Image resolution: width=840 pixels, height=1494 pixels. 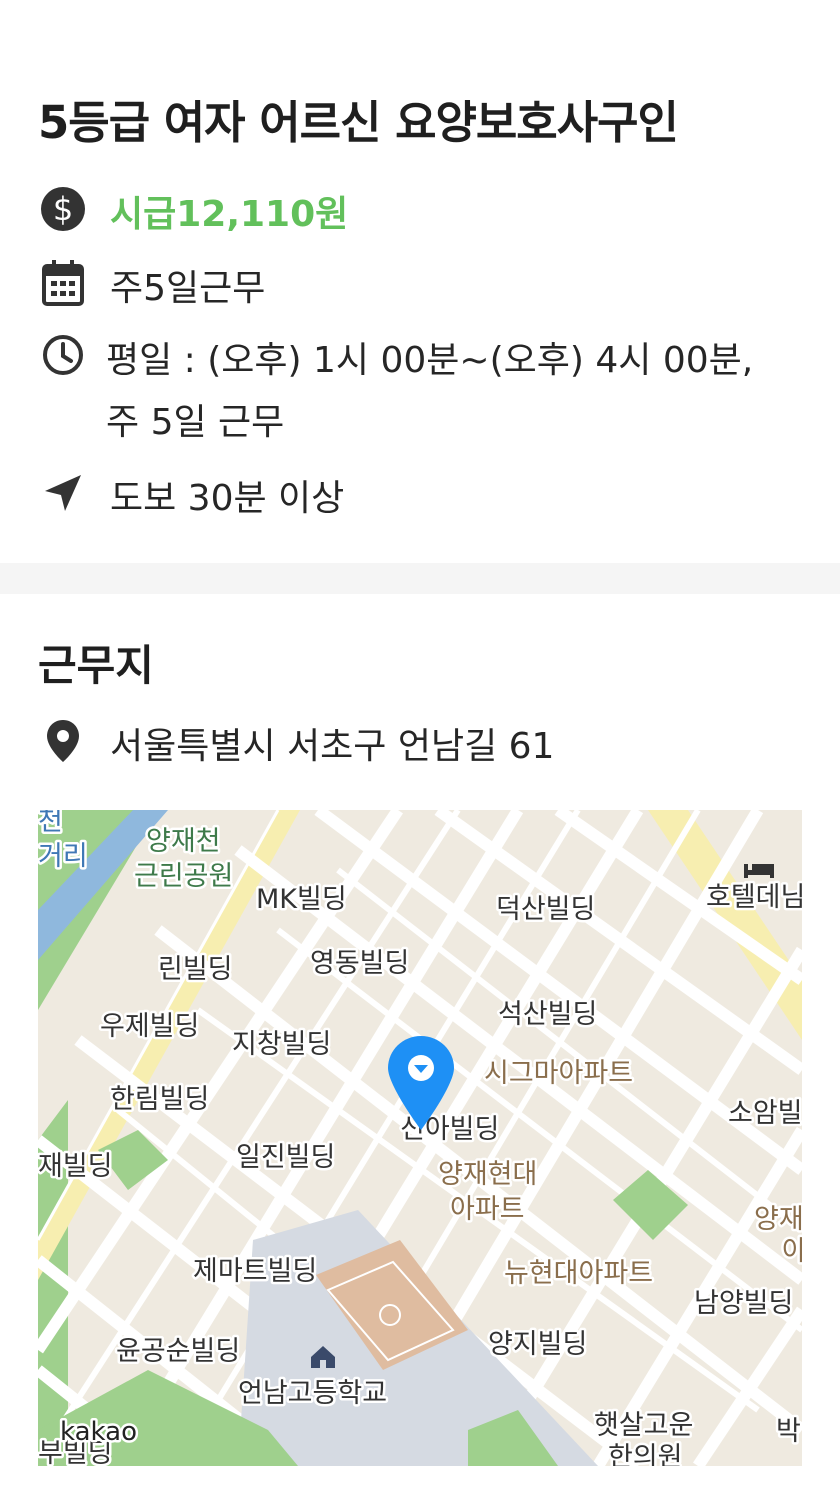 I want to click on map-label: 소암빌, so click(x=765, y=1113).